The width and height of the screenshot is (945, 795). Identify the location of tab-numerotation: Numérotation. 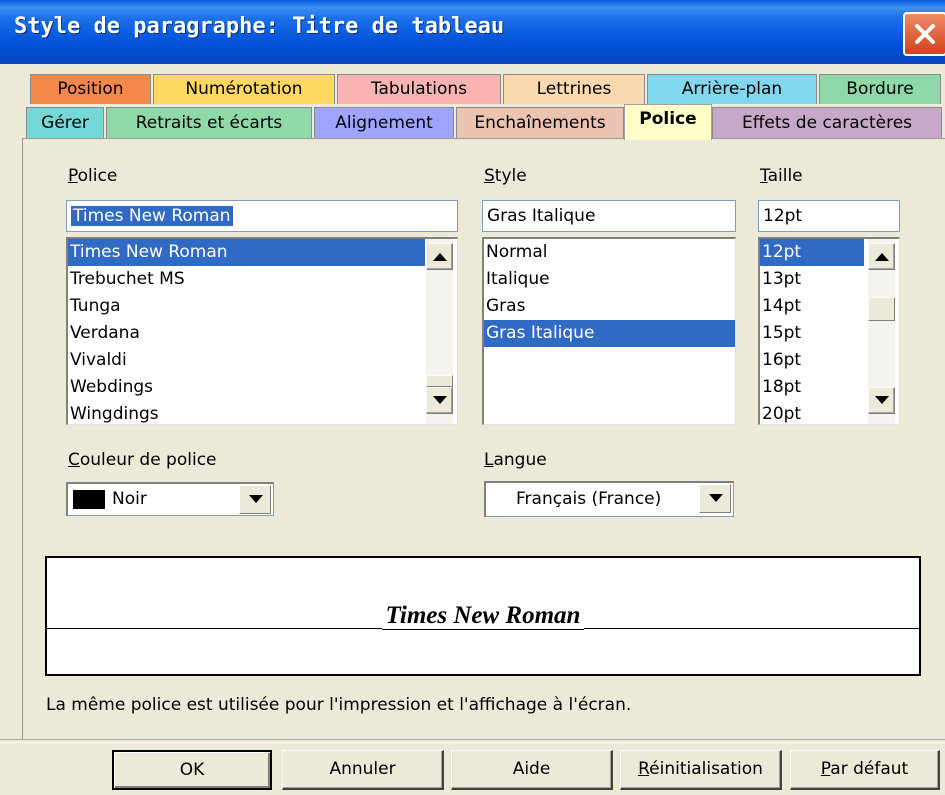
(244, 89).